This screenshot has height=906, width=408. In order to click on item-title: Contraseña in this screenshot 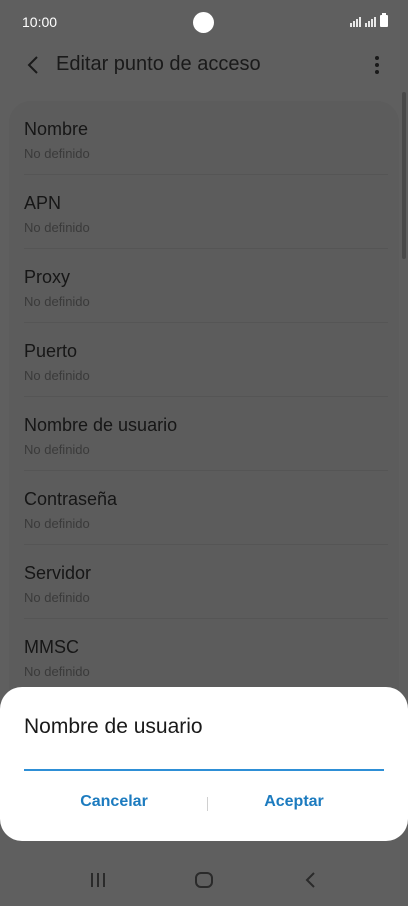, I will do `click(71, 499)`.